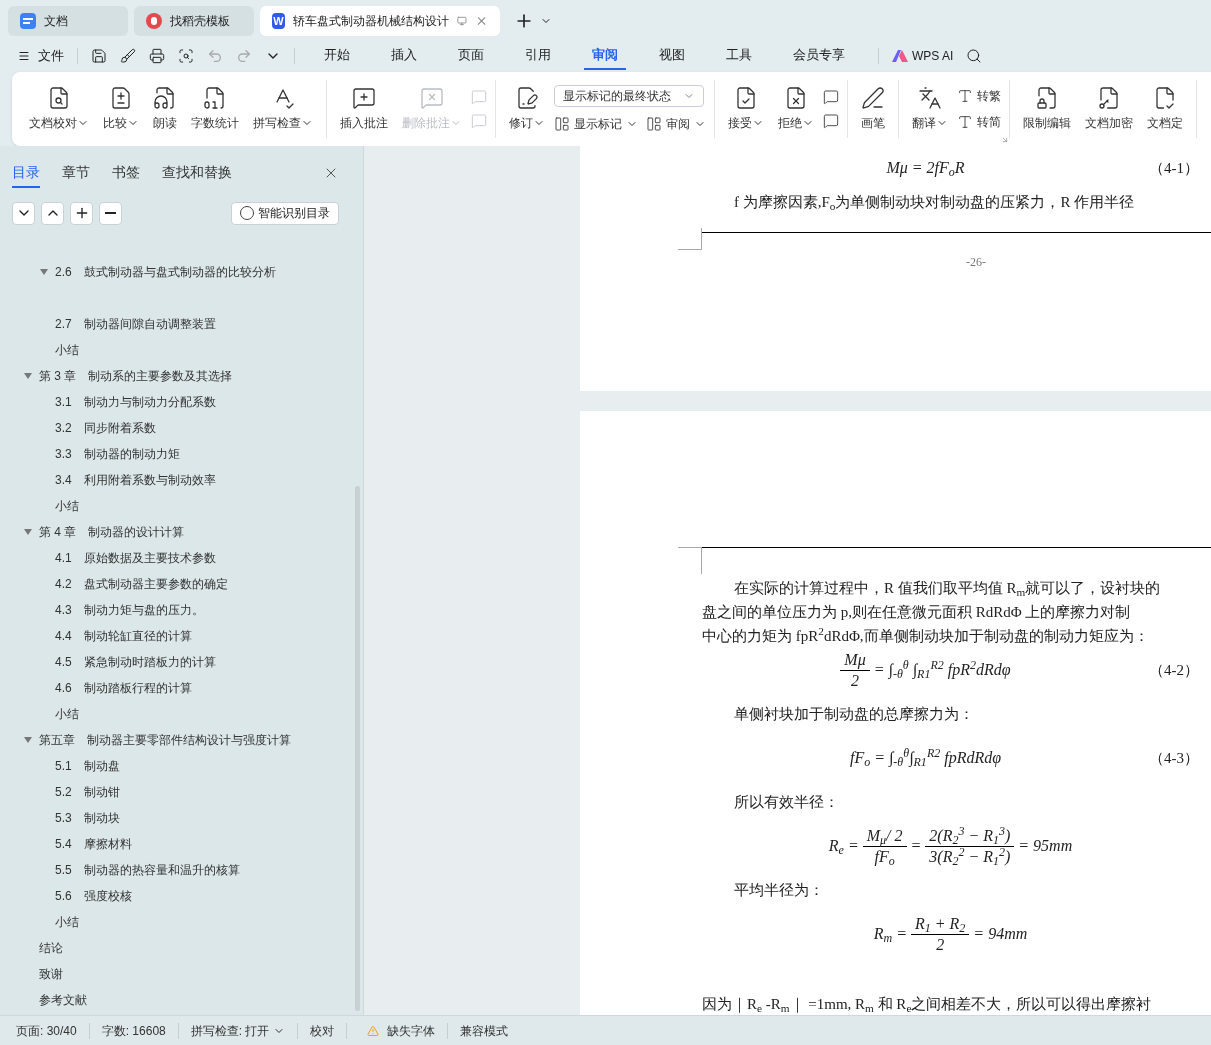 The image size is (1211, 1045). I want to click on redo-icon, so click(244, 56).